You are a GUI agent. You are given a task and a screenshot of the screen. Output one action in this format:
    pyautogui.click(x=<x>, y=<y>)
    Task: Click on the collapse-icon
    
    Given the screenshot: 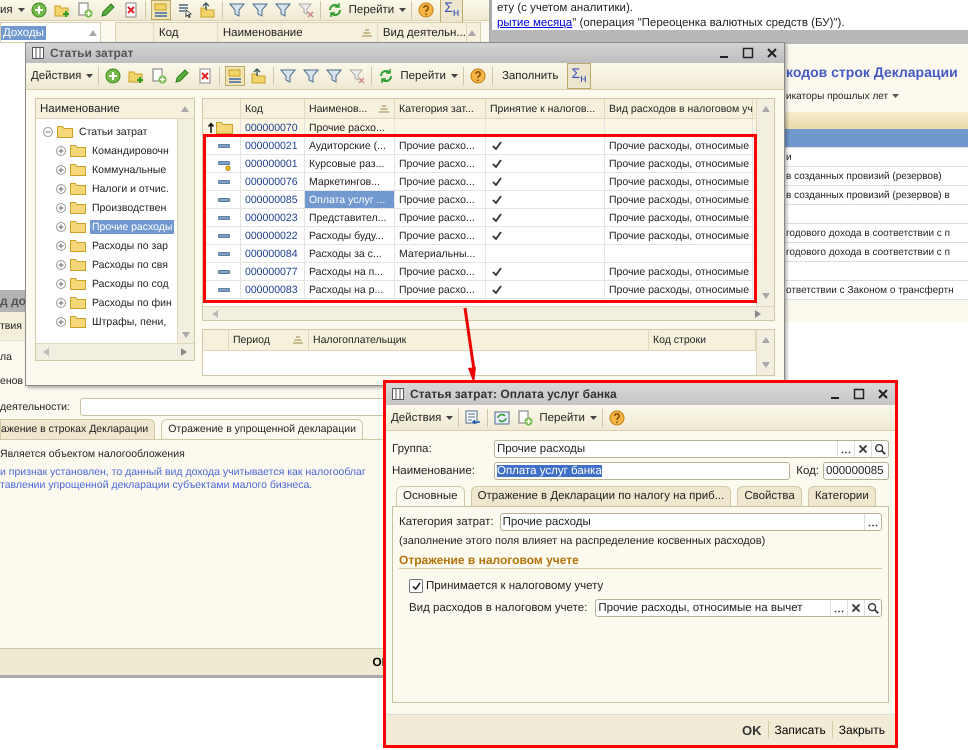 What is the action you would take?
    pyautogui.click(x=48, y=131)
    